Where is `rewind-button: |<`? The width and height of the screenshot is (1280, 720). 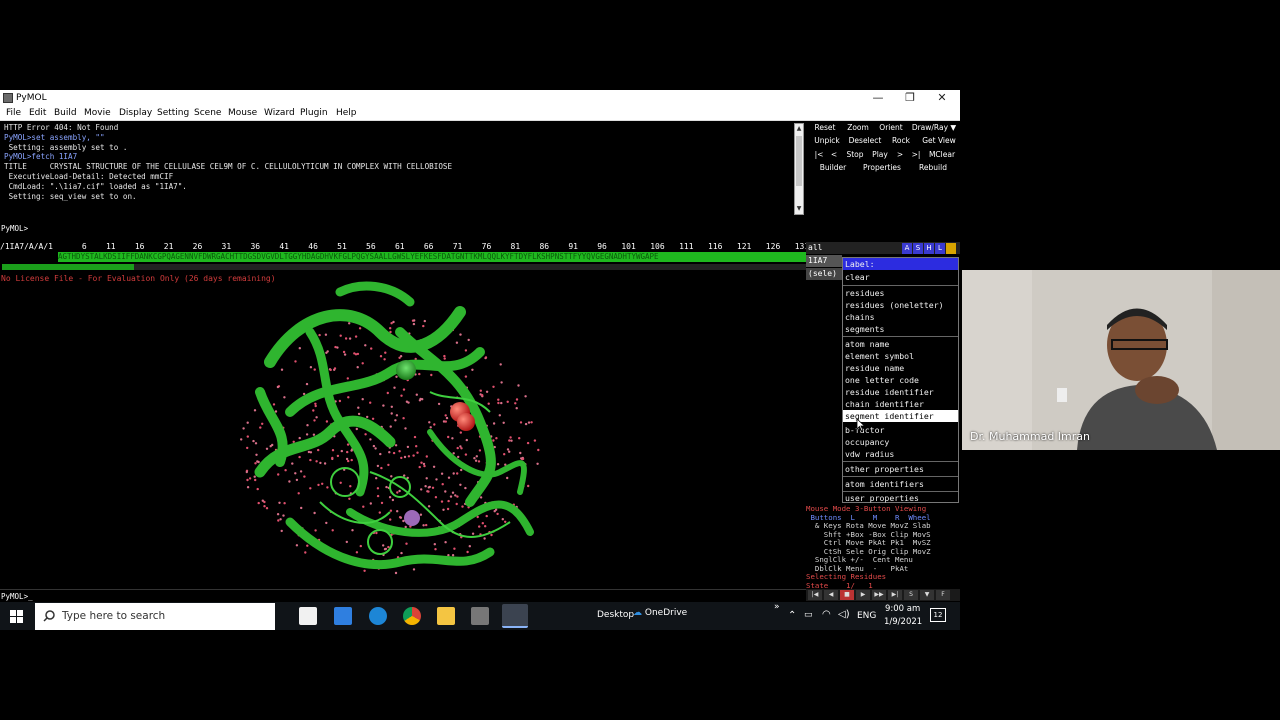
rewind-button: |< is located at coordinates (819, 155).